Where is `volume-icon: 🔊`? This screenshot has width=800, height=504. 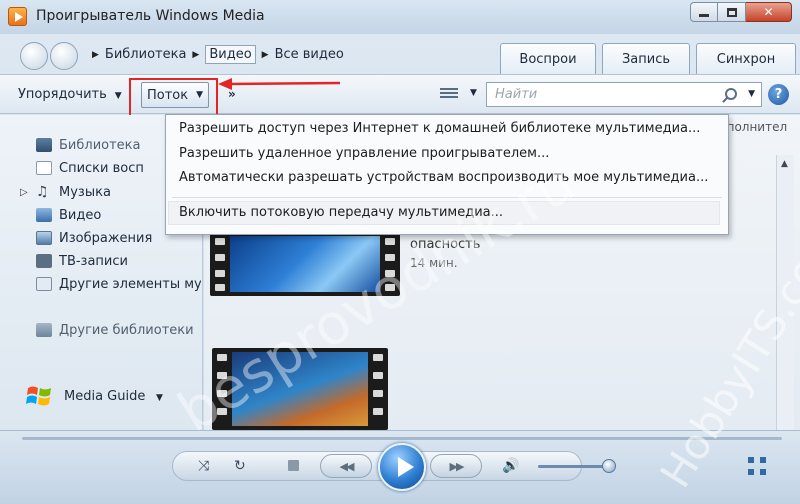
volume-icon: 🔊 is located at coordinates (510, 466).